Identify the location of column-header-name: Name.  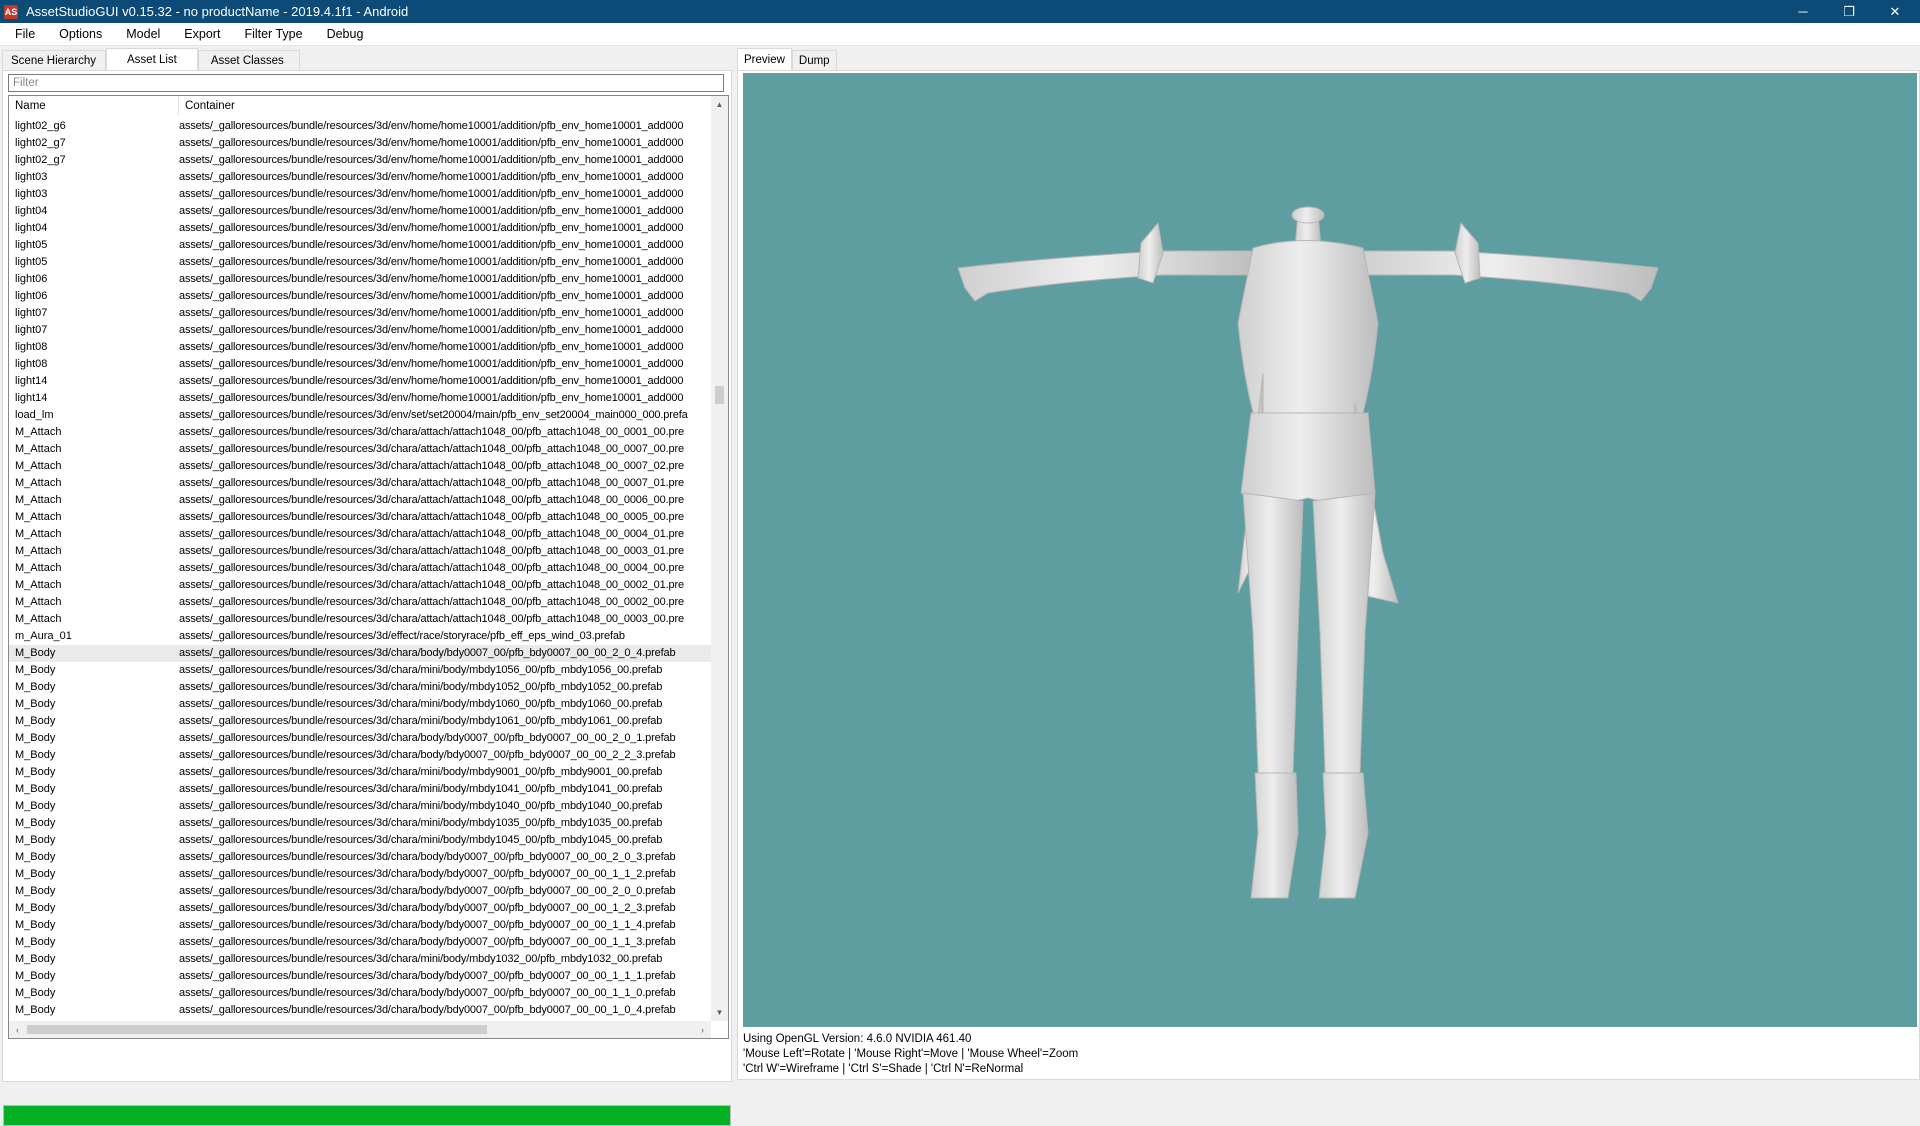
(94, 106).